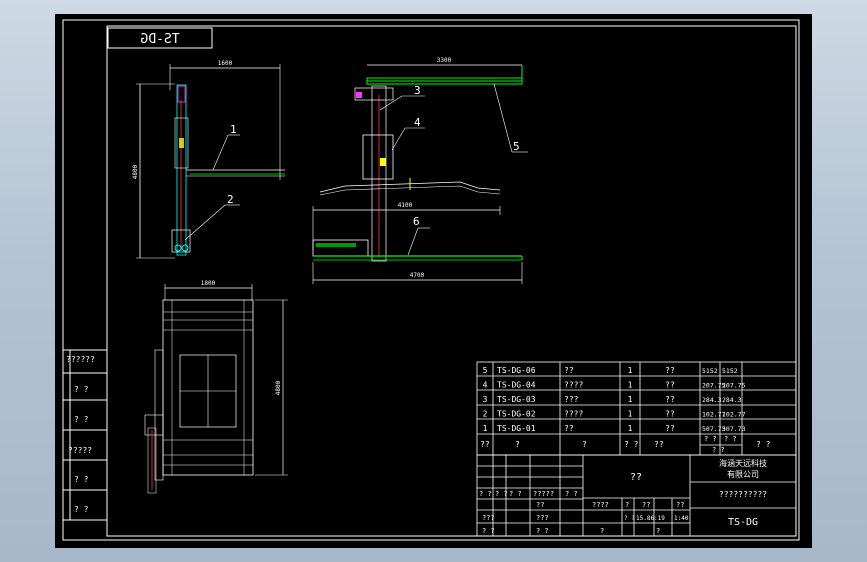  Describe the element at coordinates (233, 129) in the screenshot. I see `callout-1: 1` at that location.